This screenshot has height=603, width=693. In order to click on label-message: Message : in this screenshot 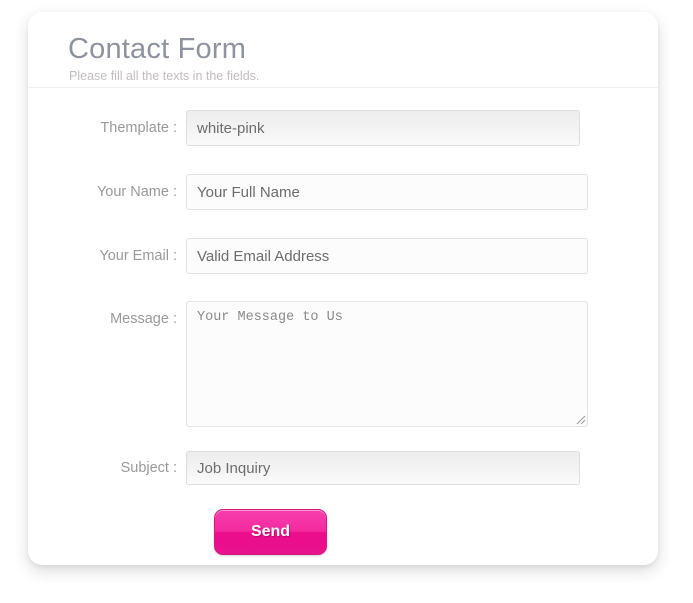, I will do `click(143, 319)`.